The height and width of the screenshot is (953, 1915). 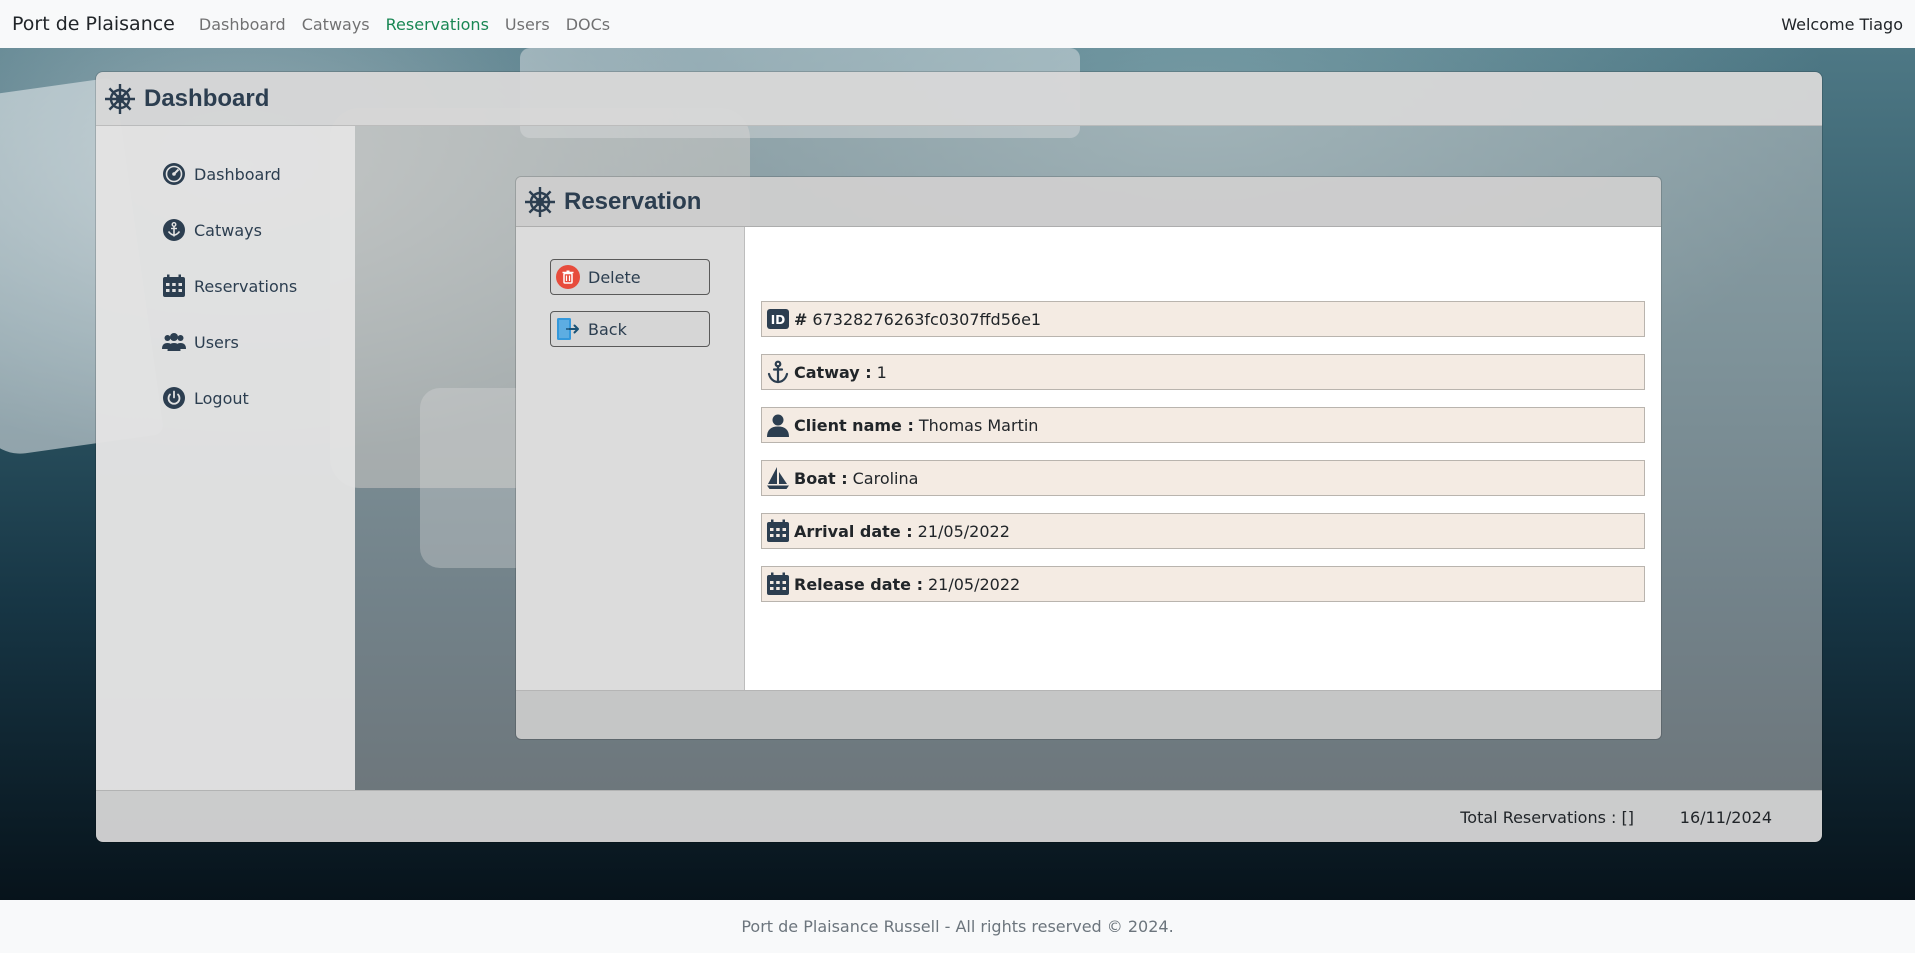 I want to click on brand-logo-text: Port de Plaisance, so click(x=93, y=24).